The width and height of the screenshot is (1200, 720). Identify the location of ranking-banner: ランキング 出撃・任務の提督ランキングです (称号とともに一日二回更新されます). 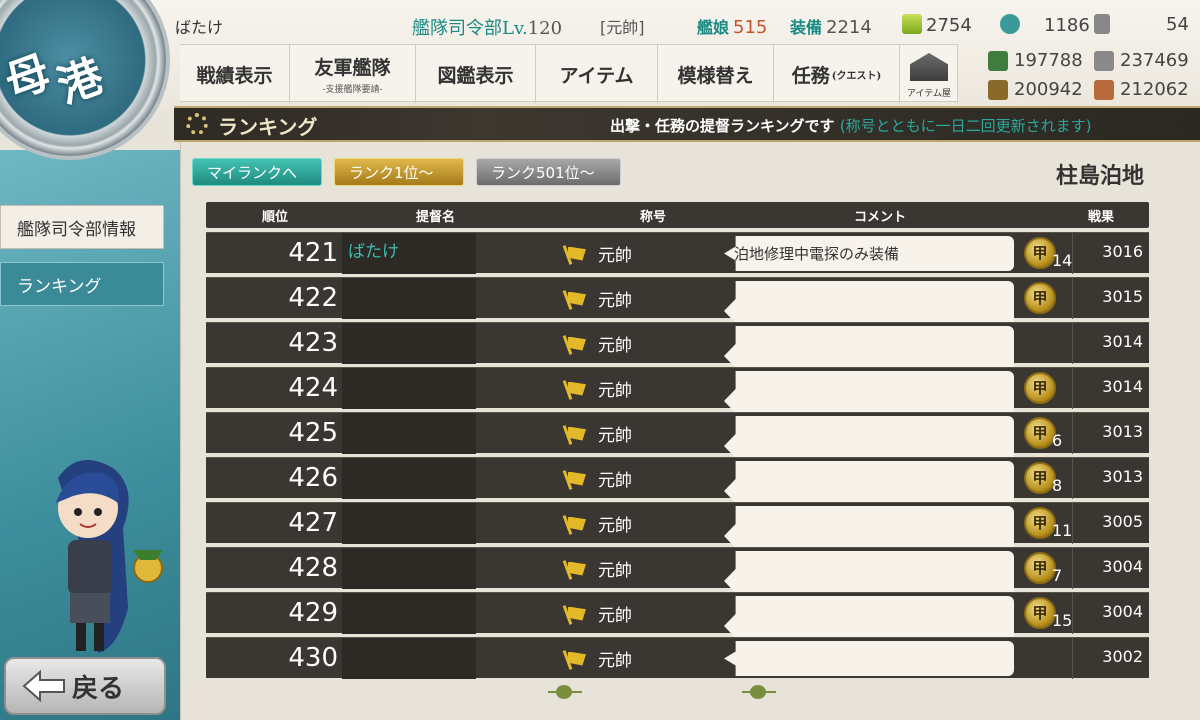
(687, 124).